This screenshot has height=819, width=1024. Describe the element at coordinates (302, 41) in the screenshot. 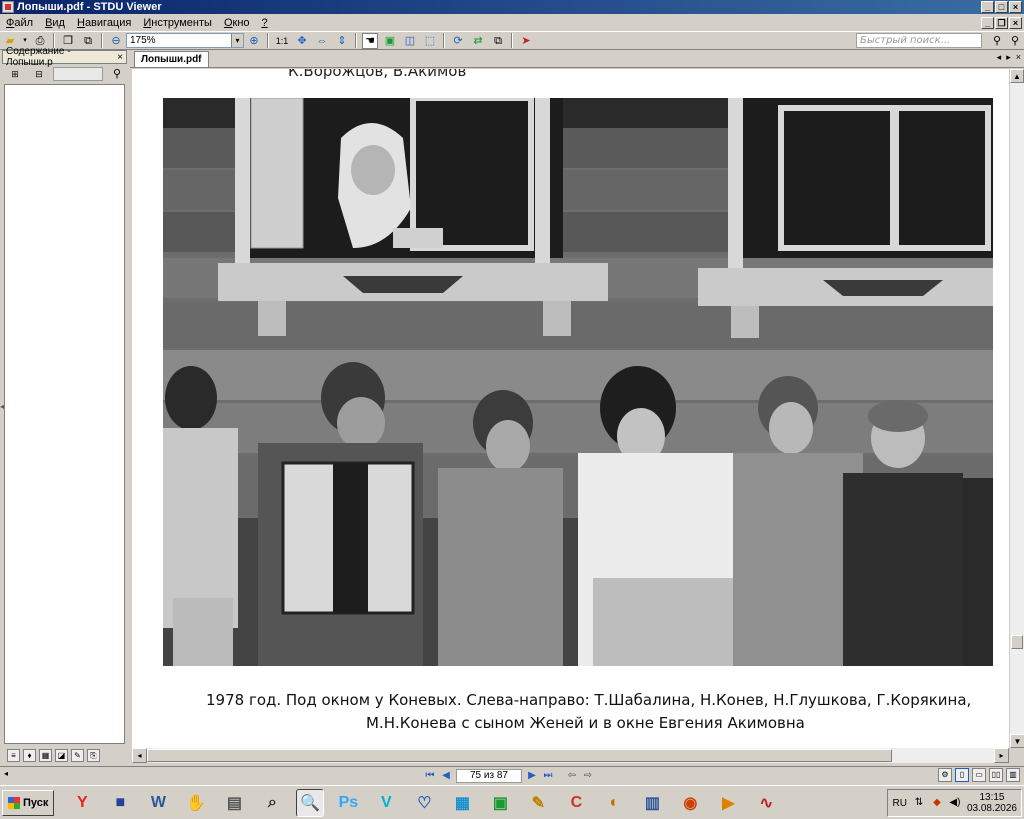

I see `fit-page-icon: ✥` at that location.